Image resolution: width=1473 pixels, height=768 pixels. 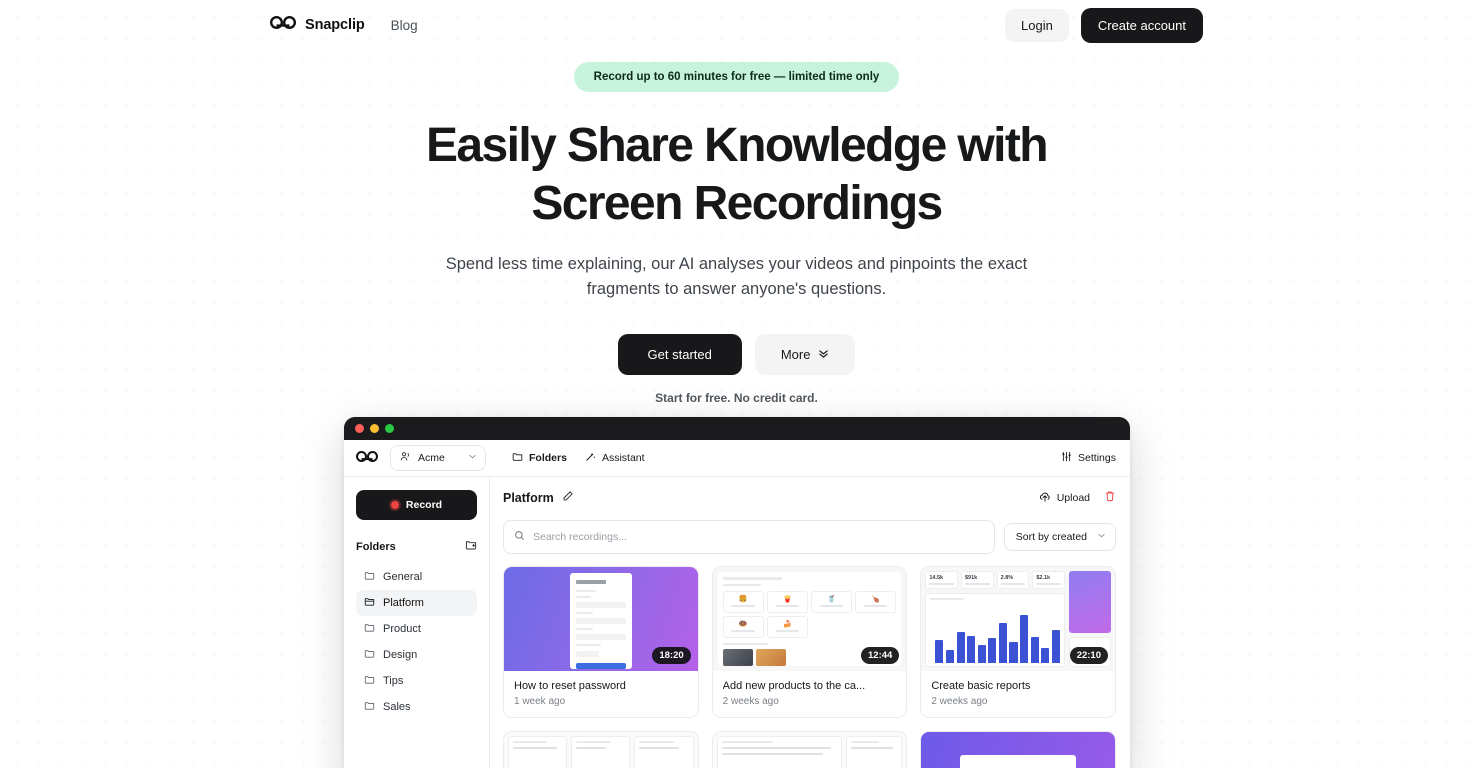 What do you see at coordinates (403, 577) in the screenshot?
I see `sidebar-item-label: General` at bounding box center [403, 577].